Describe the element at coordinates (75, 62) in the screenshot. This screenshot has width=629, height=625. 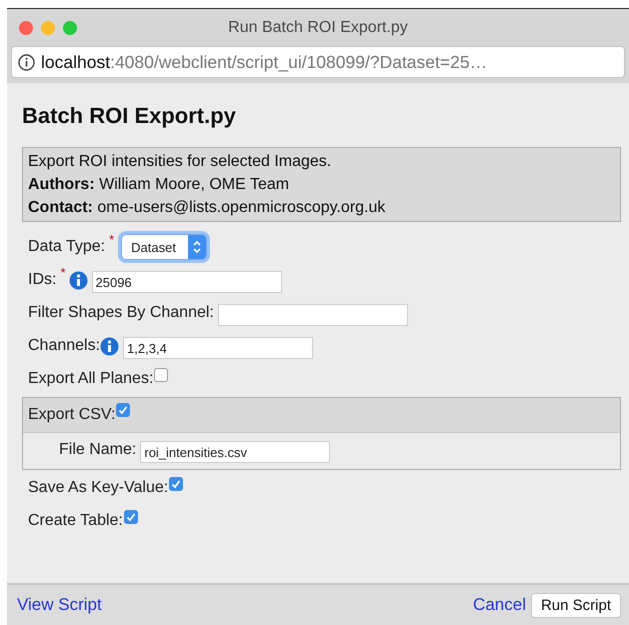
I see `url-host: localhost` at that location.